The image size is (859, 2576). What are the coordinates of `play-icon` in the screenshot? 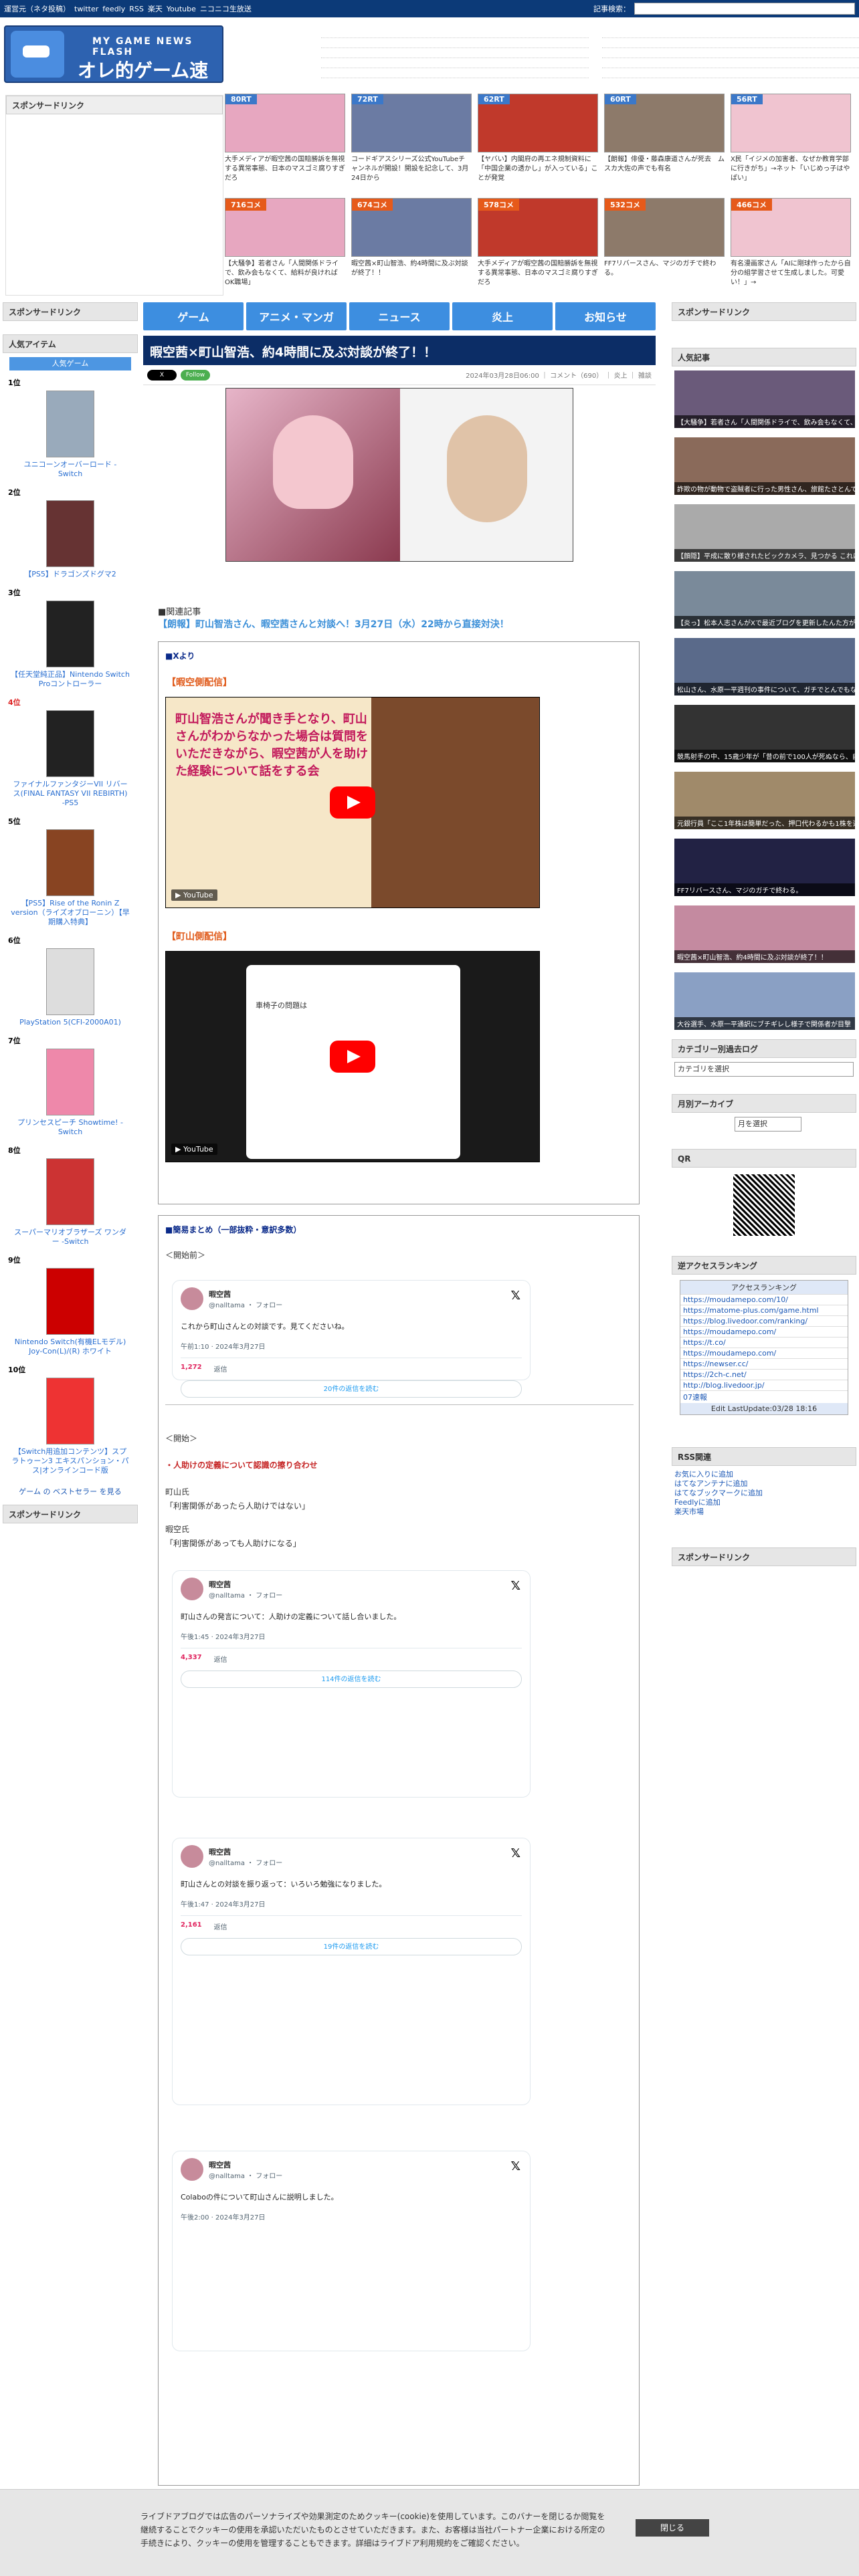 It's located at (352, 802).